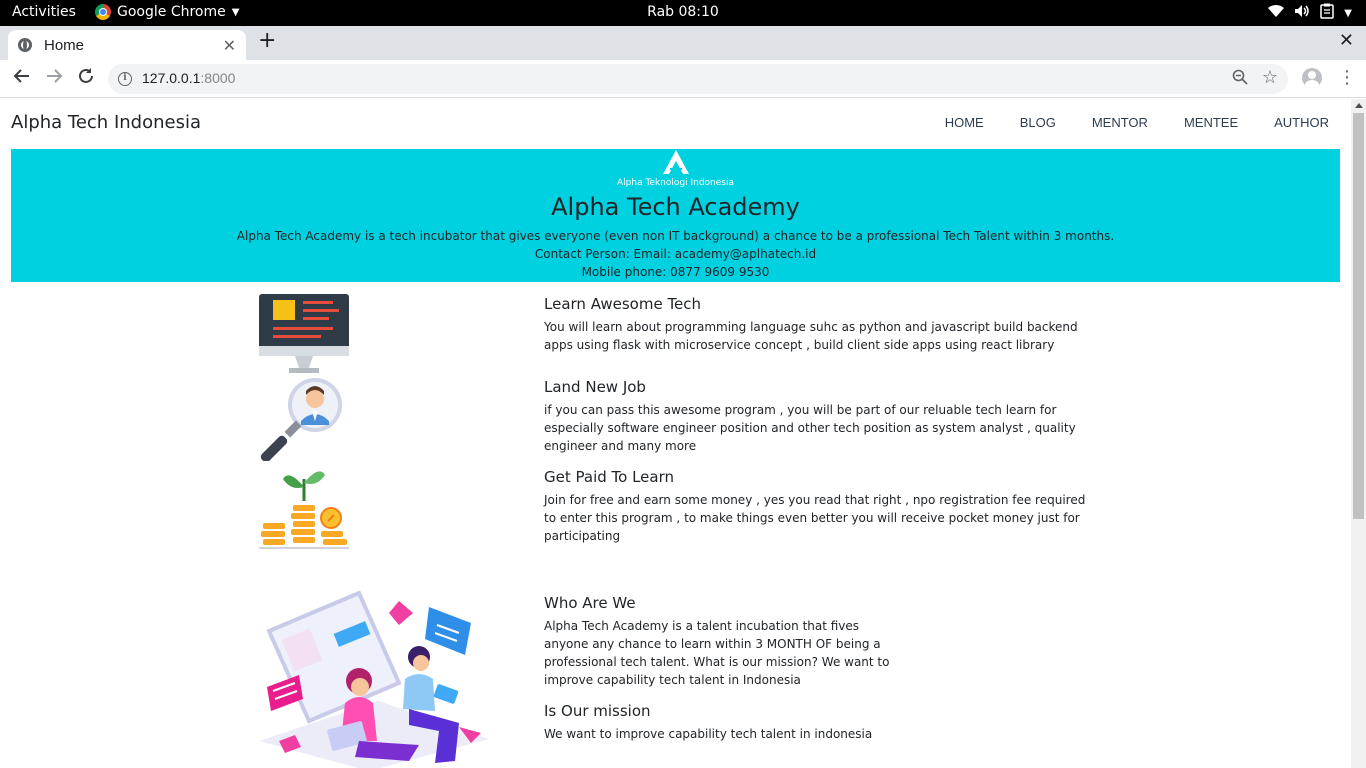 The width and height of the screenshot is (1366, 768). What do you see at coordinates (595, 387) in the screenshot?
I see `feature-title: Land New Job` at bounding box center [595, 387].